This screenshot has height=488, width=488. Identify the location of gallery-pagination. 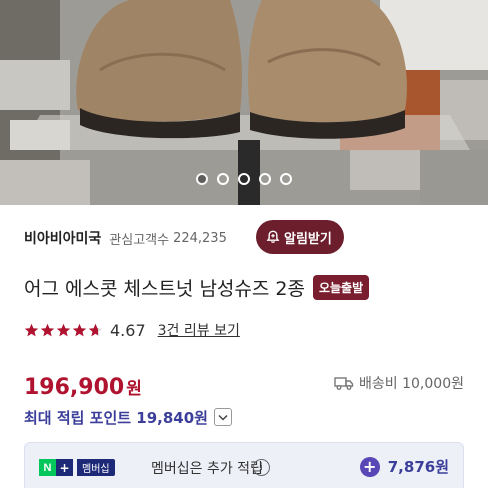
(244, 179).